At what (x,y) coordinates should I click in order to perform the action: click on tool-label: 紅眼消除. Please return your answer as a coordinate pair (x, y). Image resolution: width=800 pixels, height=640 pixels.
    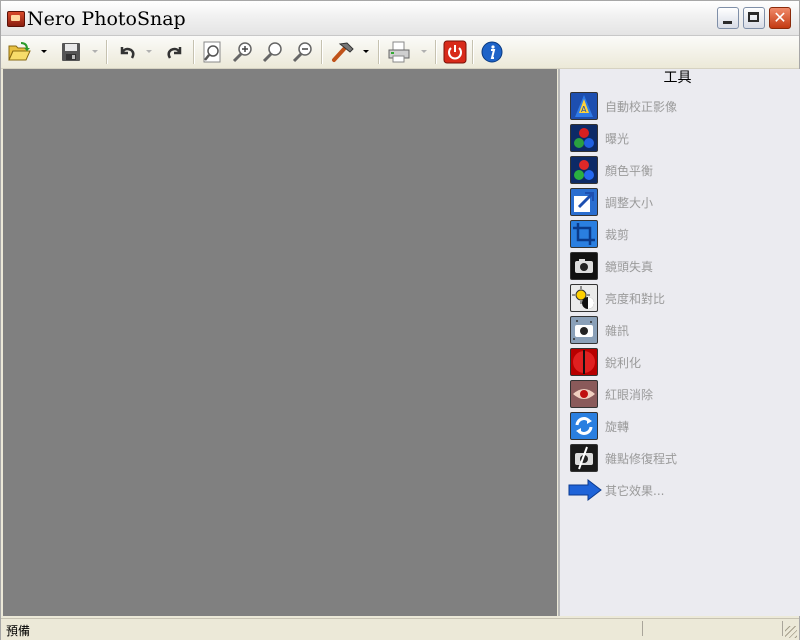
    Looking at the image, I should click on (629, 394).